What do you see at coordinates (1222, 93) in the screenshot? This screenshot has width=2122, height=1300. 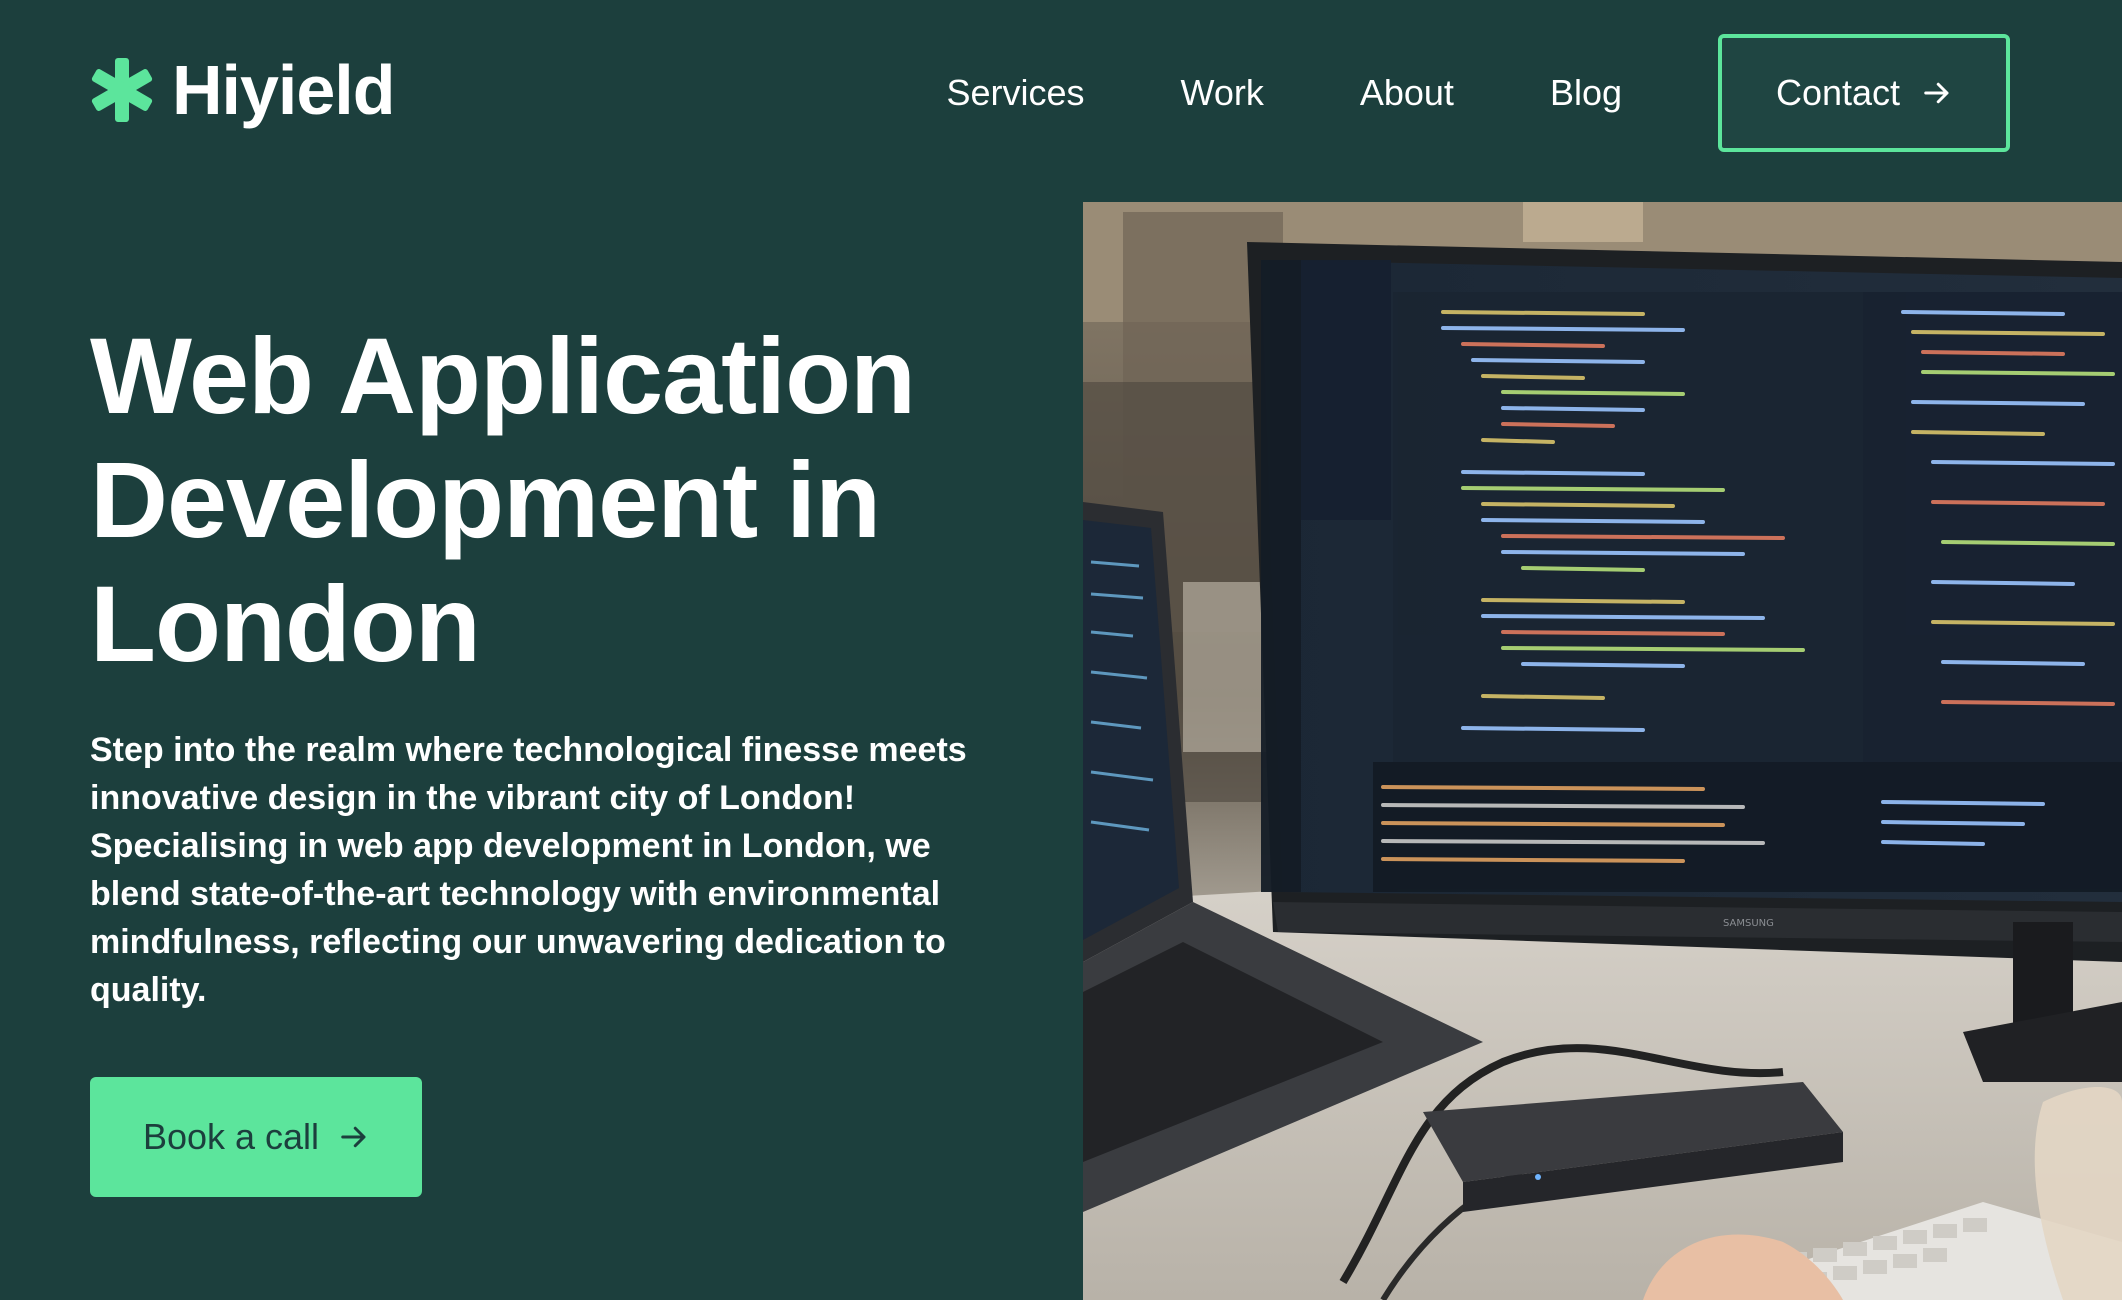 I see `nav-work: Work` at bounding box center [1222, 93].